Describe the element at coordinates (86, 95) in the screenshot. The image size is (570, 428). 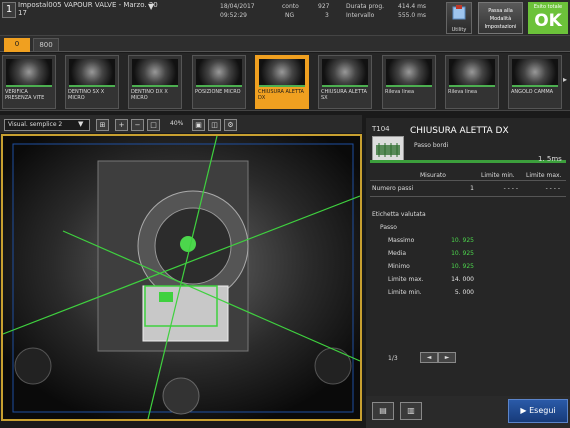
I see `thumbnail-label: DENTINO SX X MICRO` at that location.